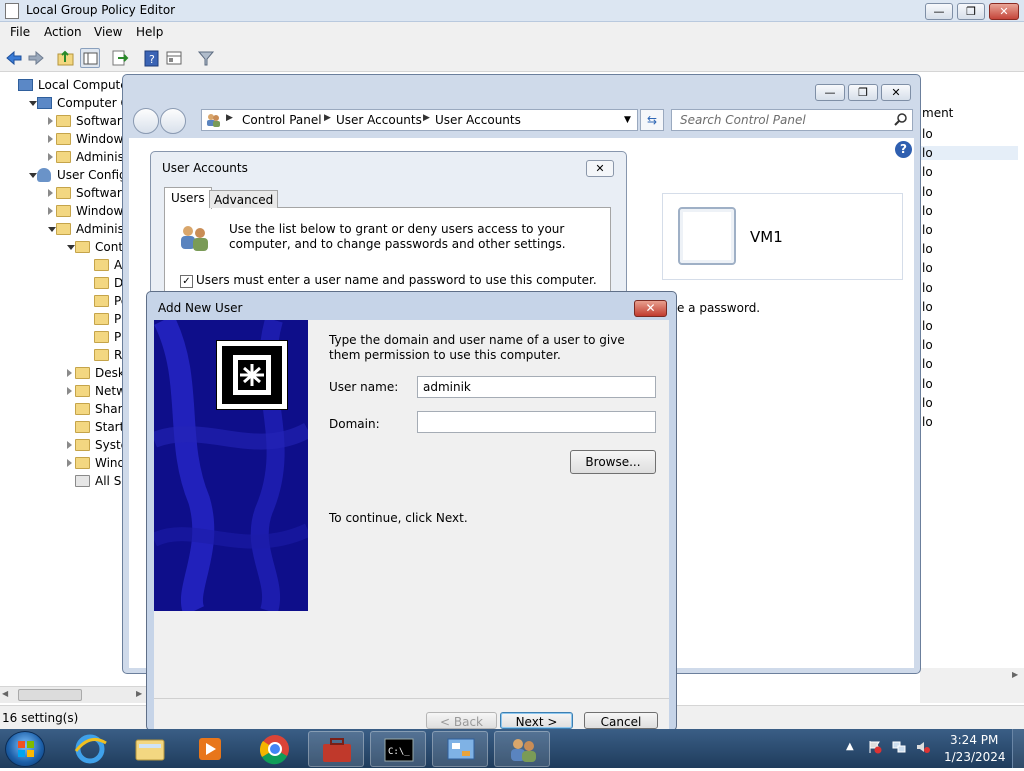 The height and width of the screenshot is (771, 1024). What do you see at coordinates (336, 749) in the screenshot?
I see `toolbox-app-icon` at bounding box center [336, 749].